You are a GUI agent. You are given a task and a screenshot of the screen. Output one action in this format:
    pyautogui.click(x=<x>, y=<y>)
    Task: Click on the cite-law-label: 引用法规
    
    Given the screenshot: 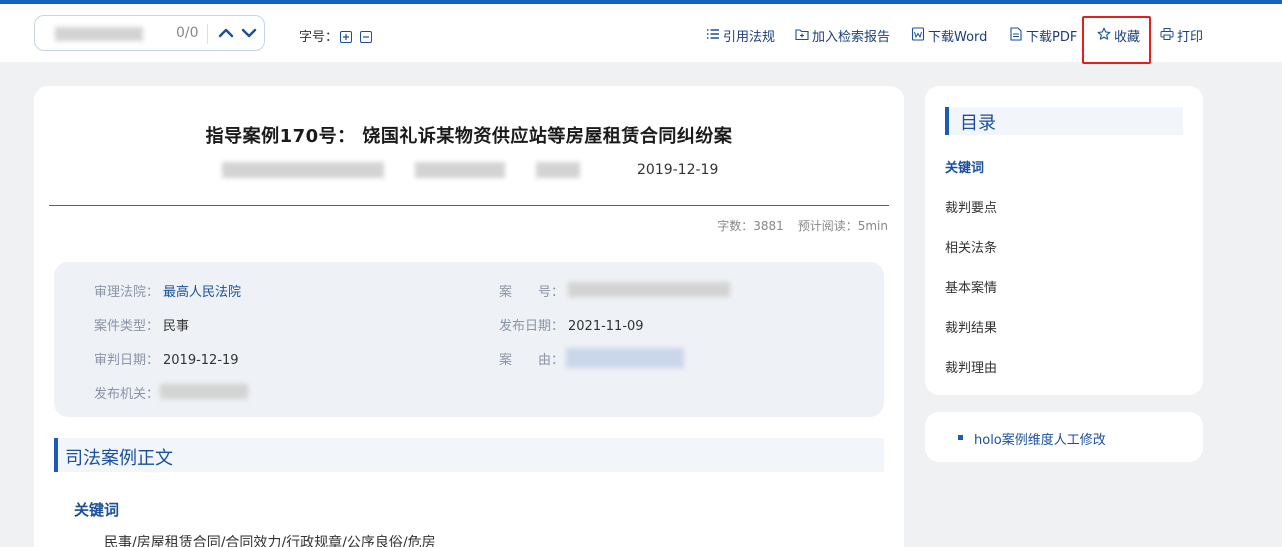 What is the action you would take?
    pyautogui.click(x=749, y=37)
    